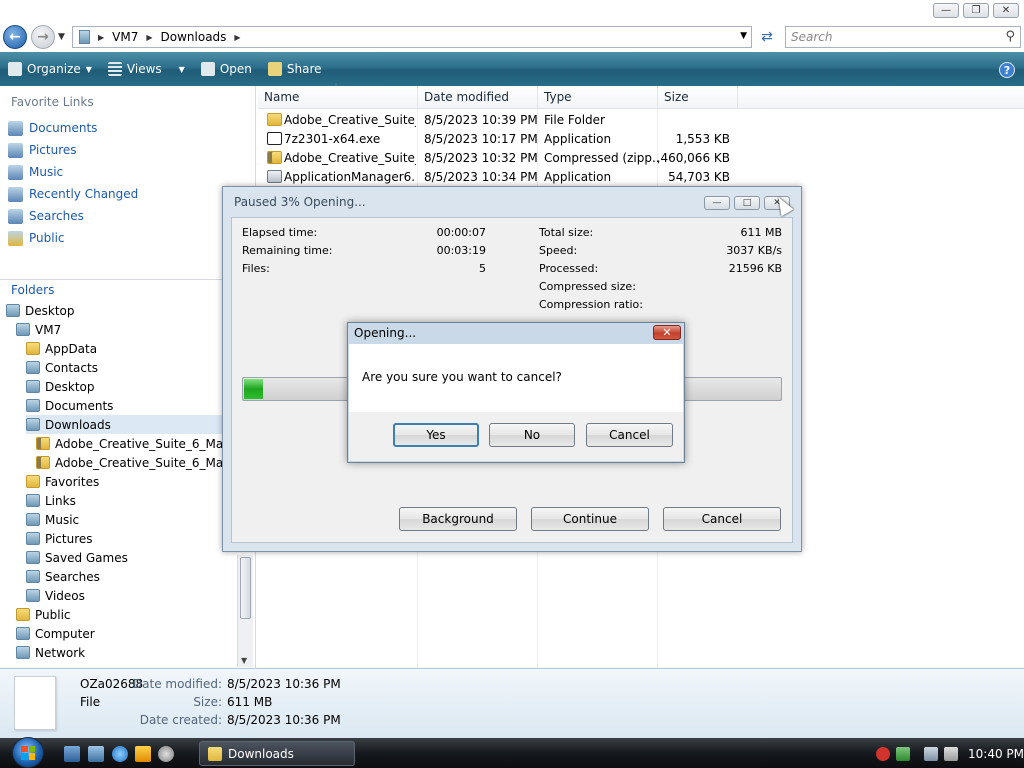  I want to click on refresh-button: ⇄, so click(767, 37).